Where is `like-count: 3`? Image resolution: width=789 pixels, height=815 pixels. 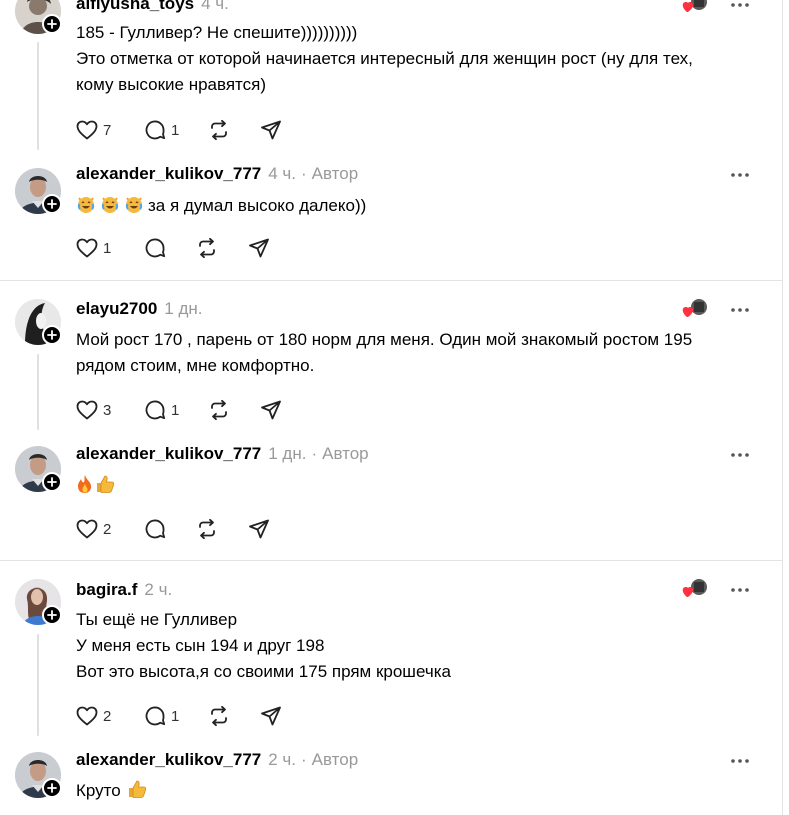
like-count: 3 is located at coordinates (107, 410).